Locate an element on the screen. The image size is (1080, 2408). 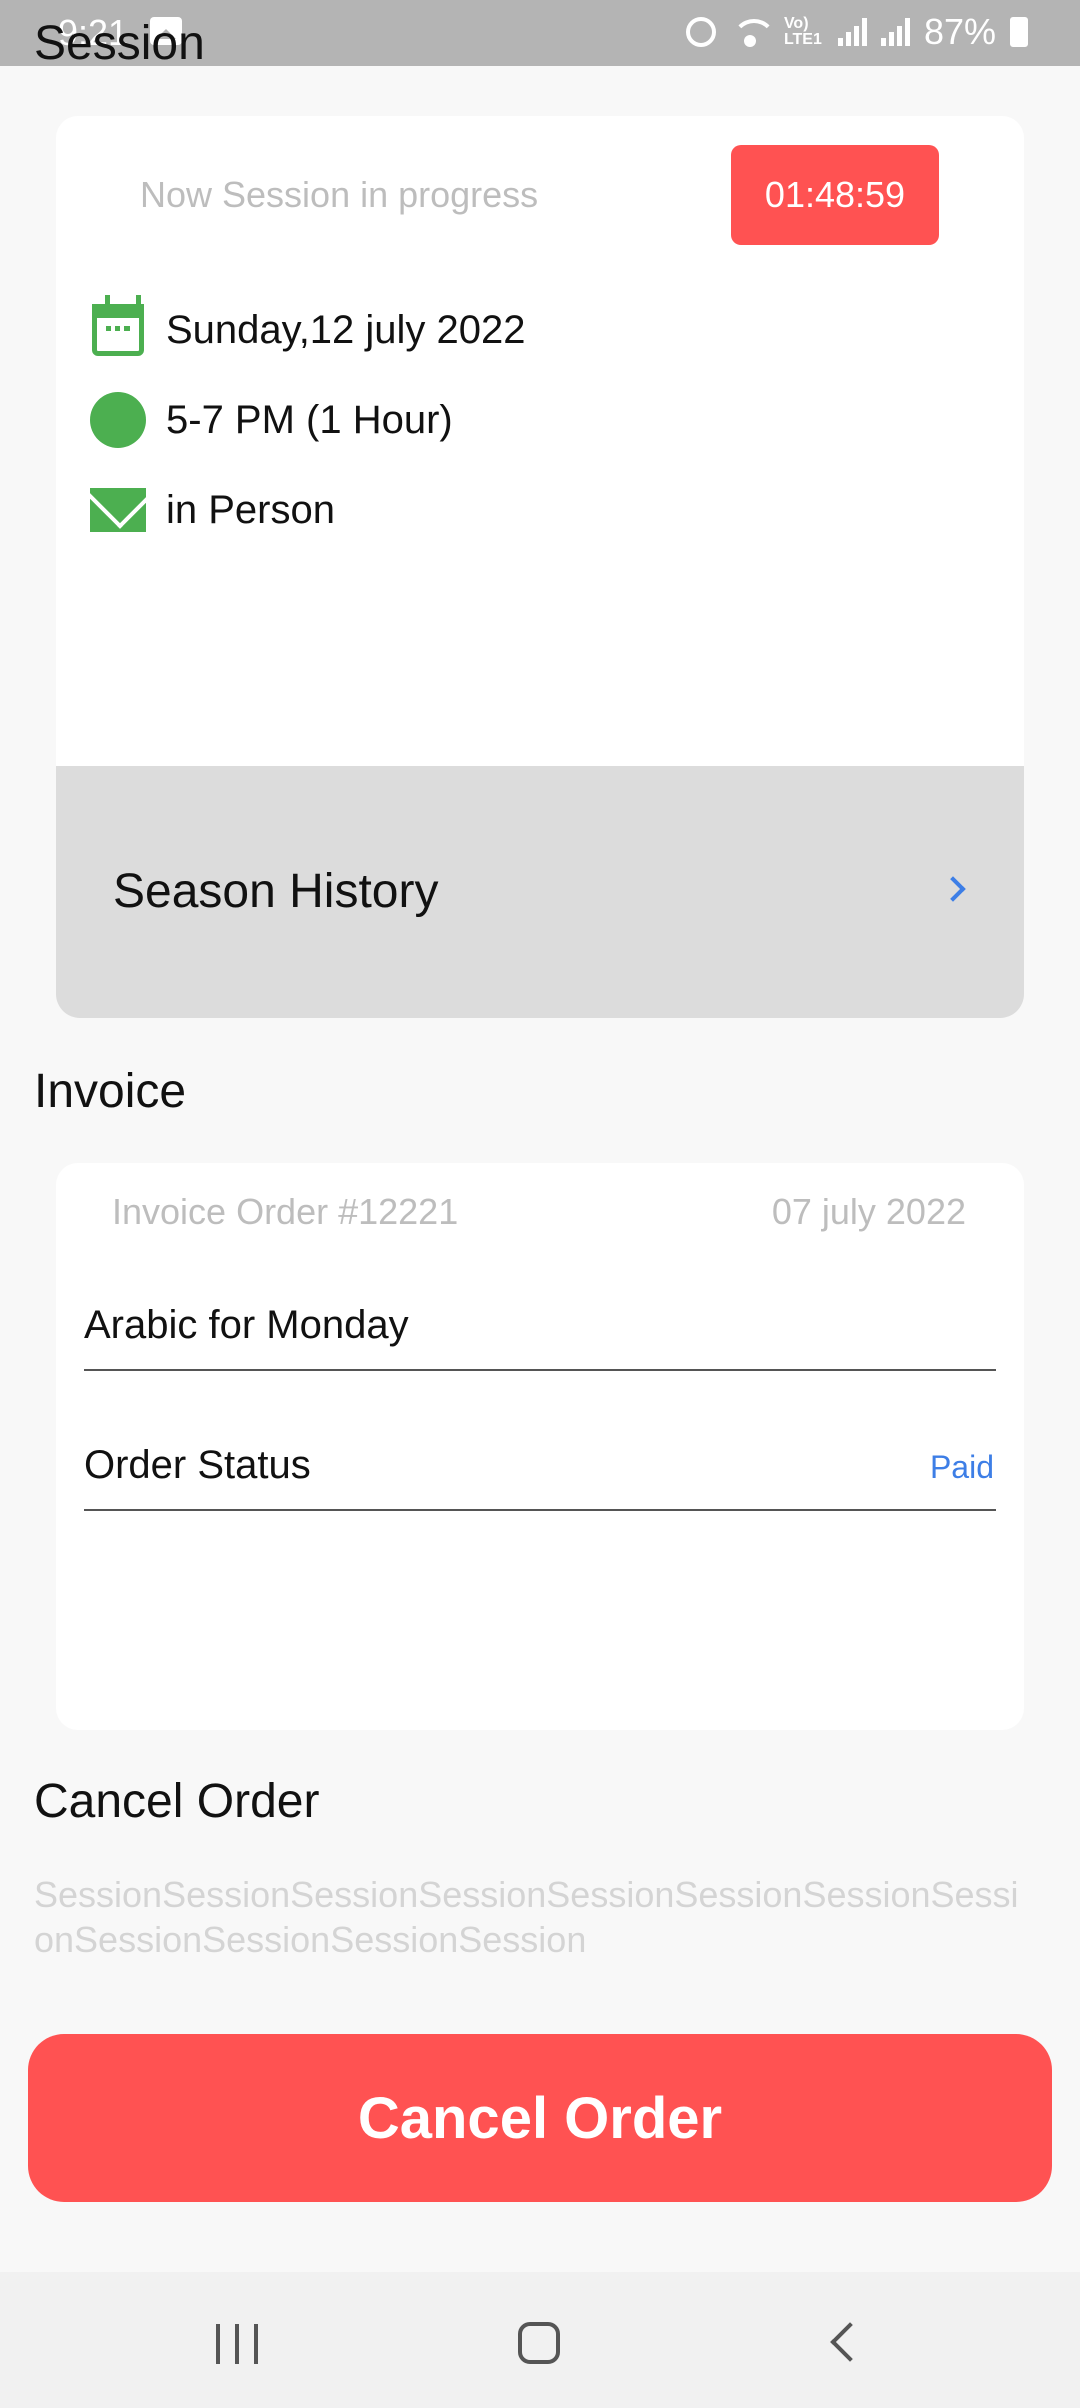
mail-icon is located at coordinates (118, 510).